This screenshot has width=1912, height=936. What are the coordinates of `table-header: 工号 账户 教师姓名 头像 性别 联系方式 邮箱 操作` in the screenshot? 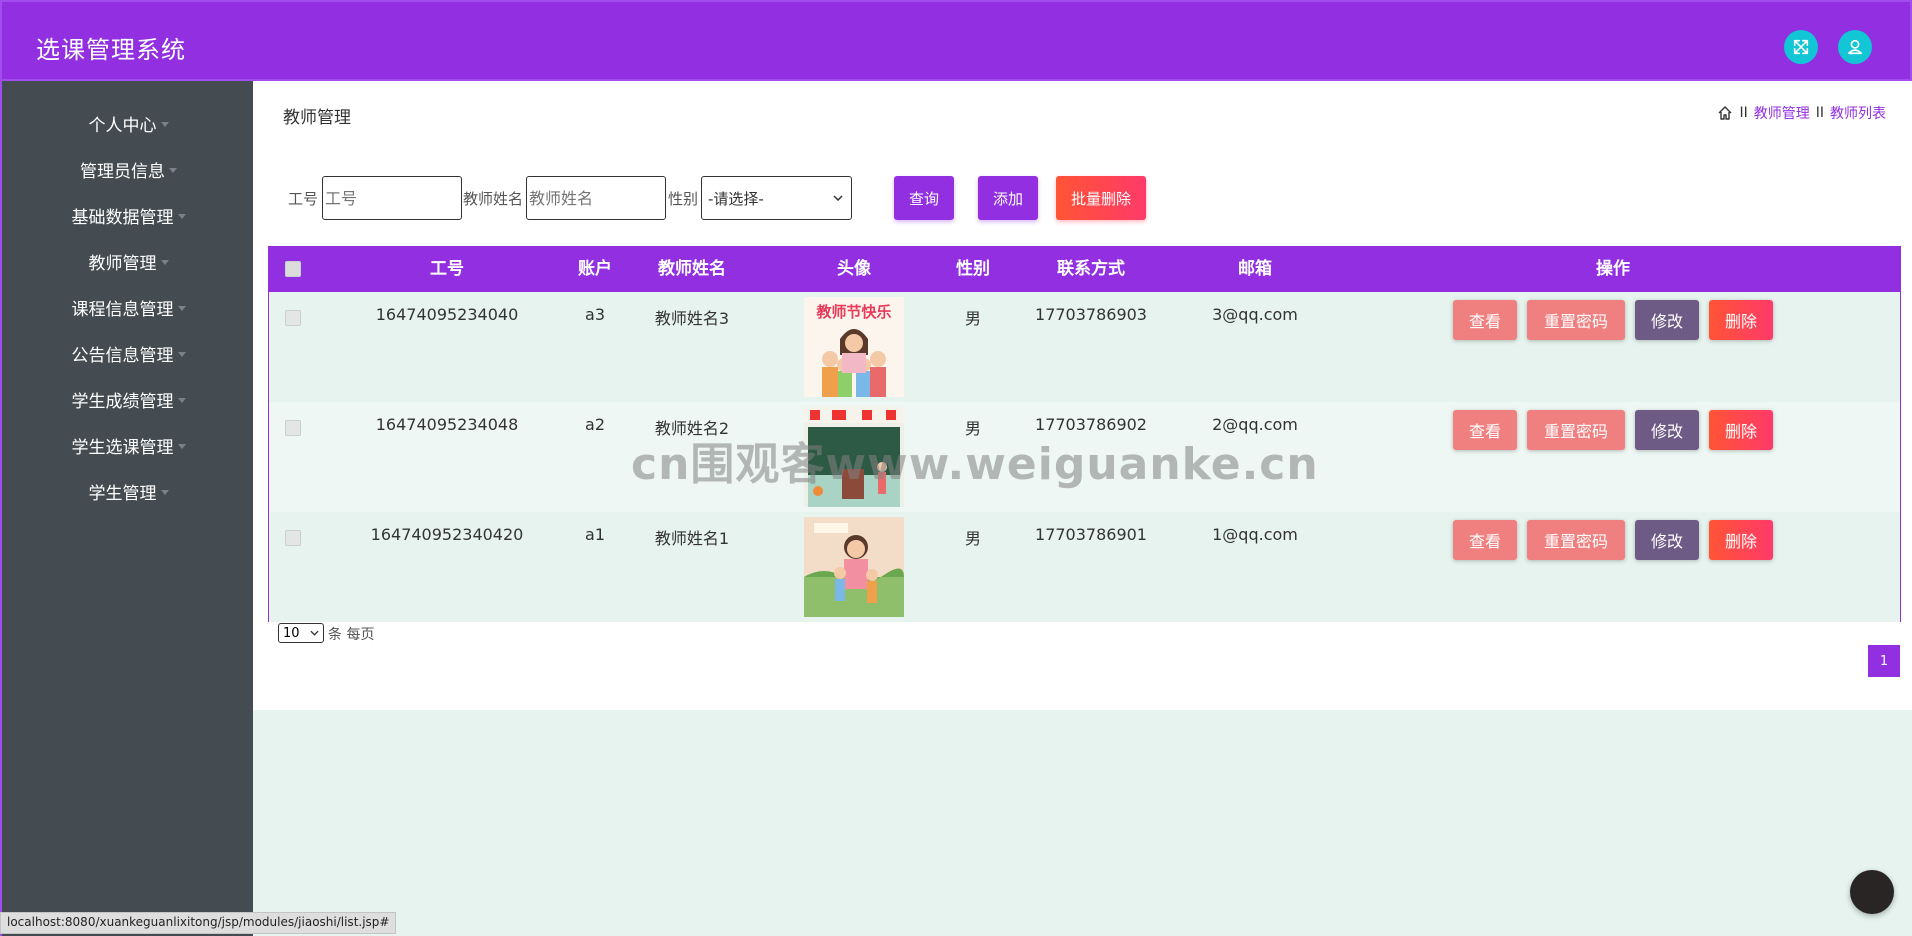 It's located at (1084, 269).